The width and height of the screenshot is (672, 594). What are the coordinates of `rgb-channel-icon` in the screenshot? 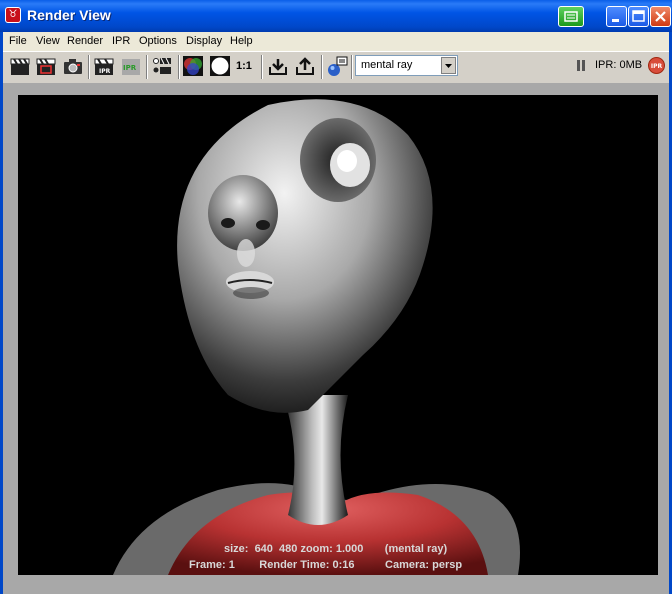 It's located at (193, 66).